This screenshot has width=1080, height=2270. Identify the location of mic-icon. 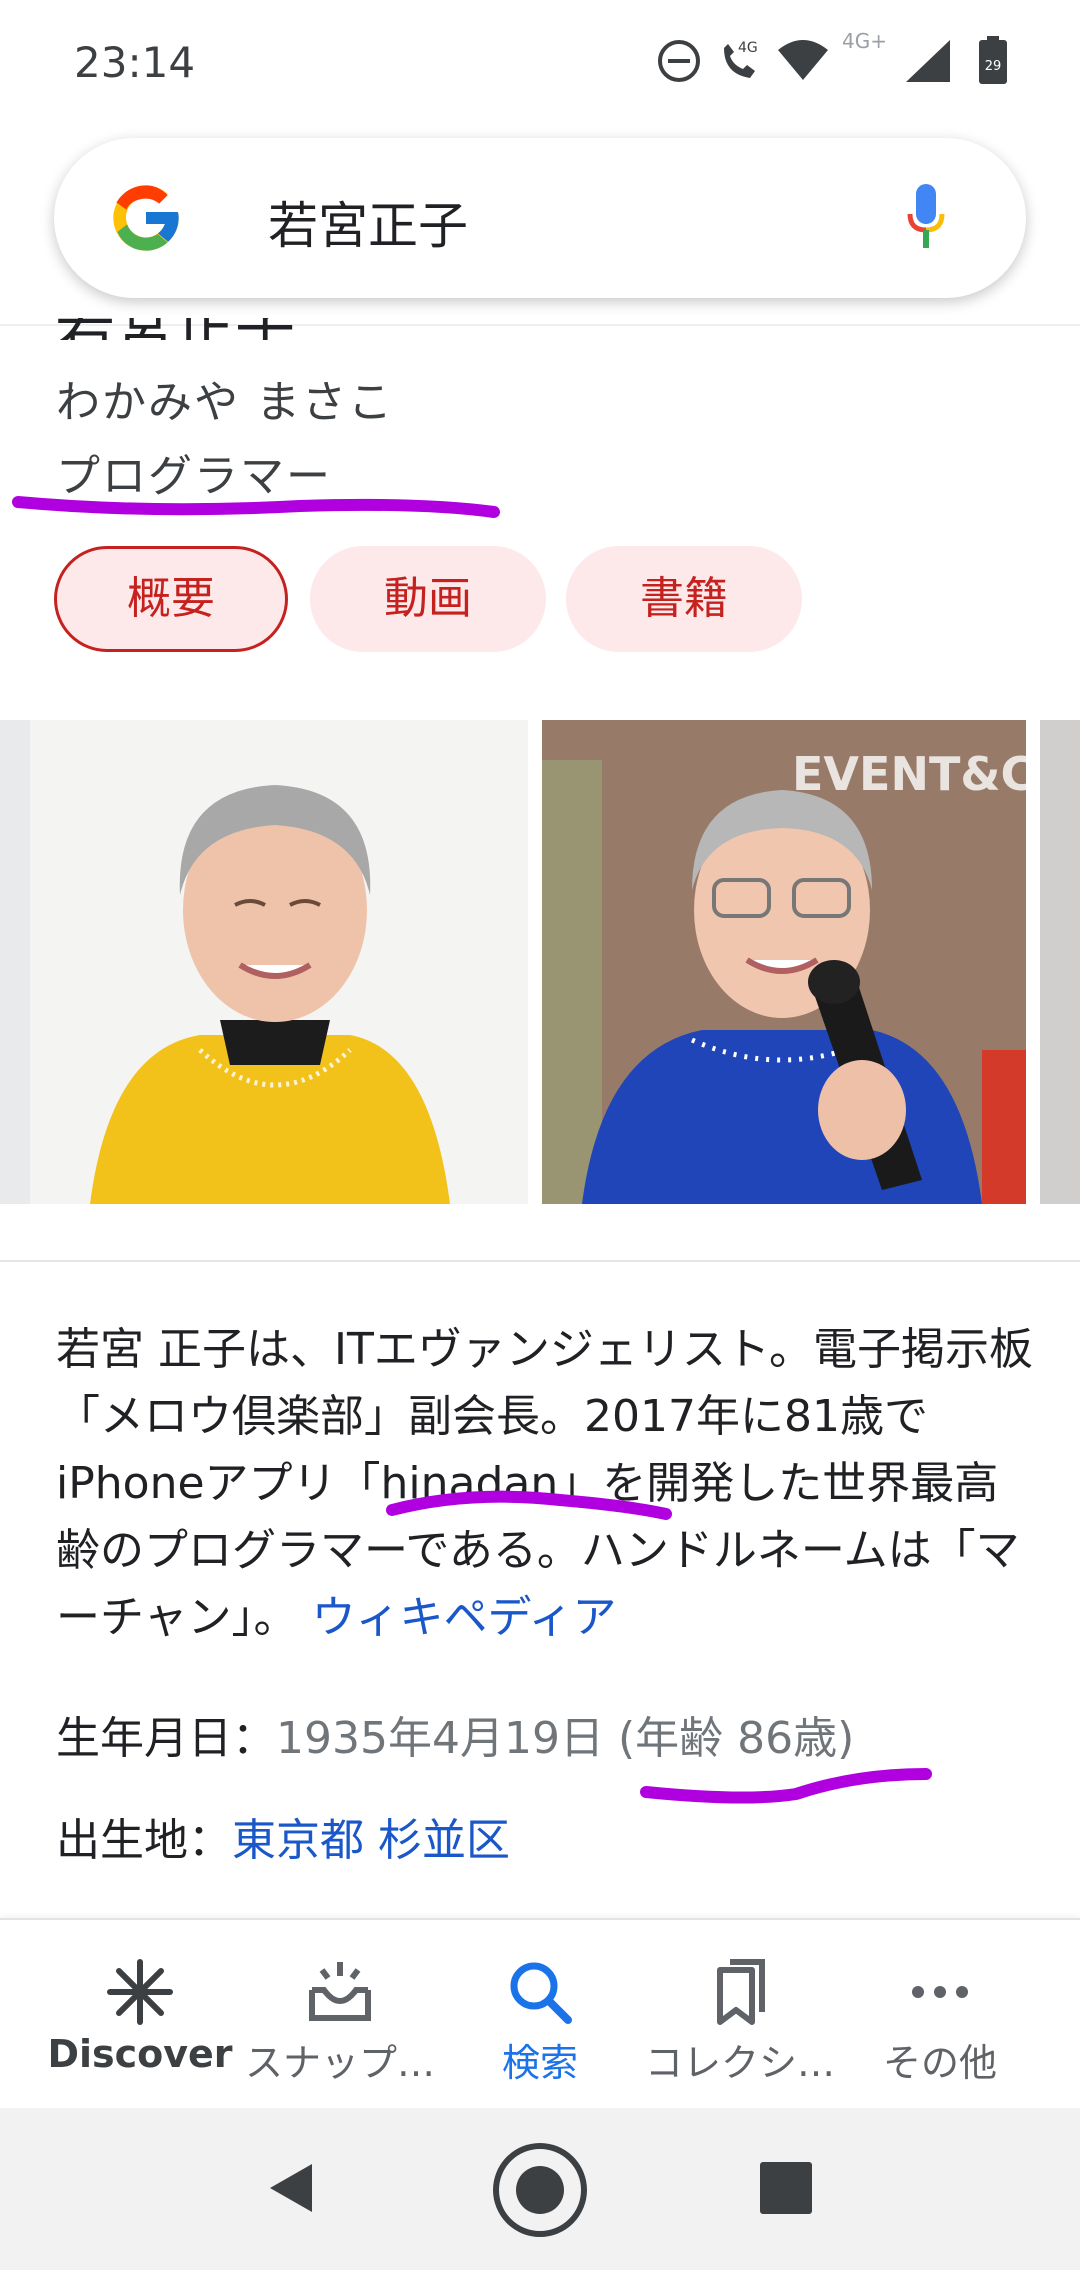
(926, 218).